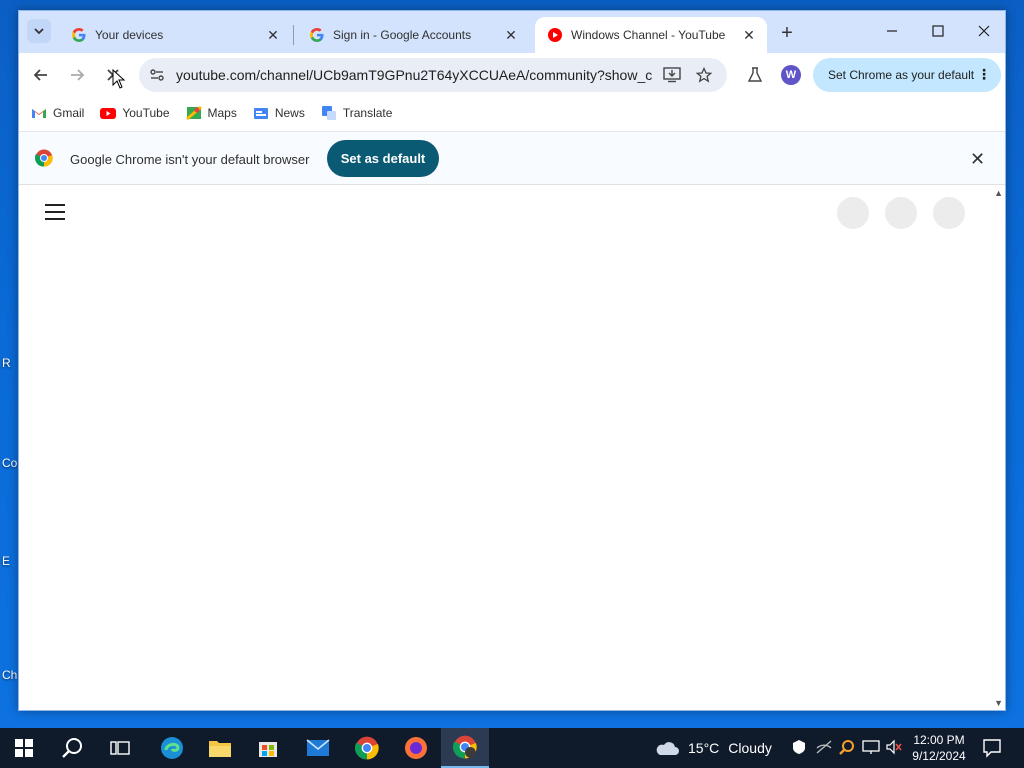 This screenshot has height=768, width=1024. What do you see at coordinates (939, 740) in the screenshot?
I see `clock-time: 12:00 PM` at bounding box center [939, 740].